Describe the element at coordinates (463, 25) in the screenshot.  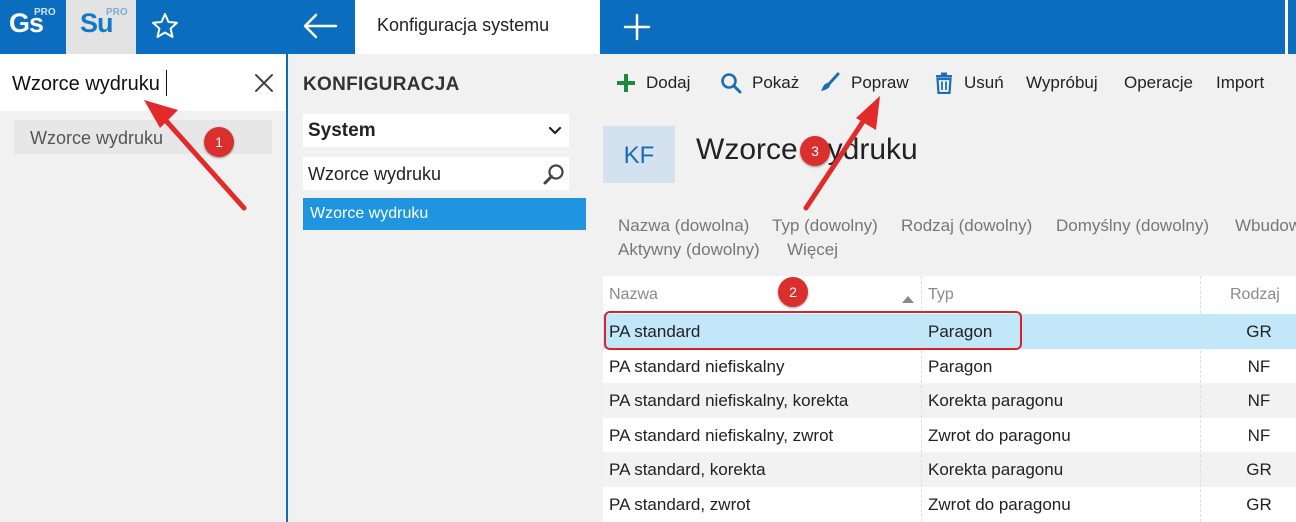
I see `tab-label: Konfiguracja systemu` at that location.